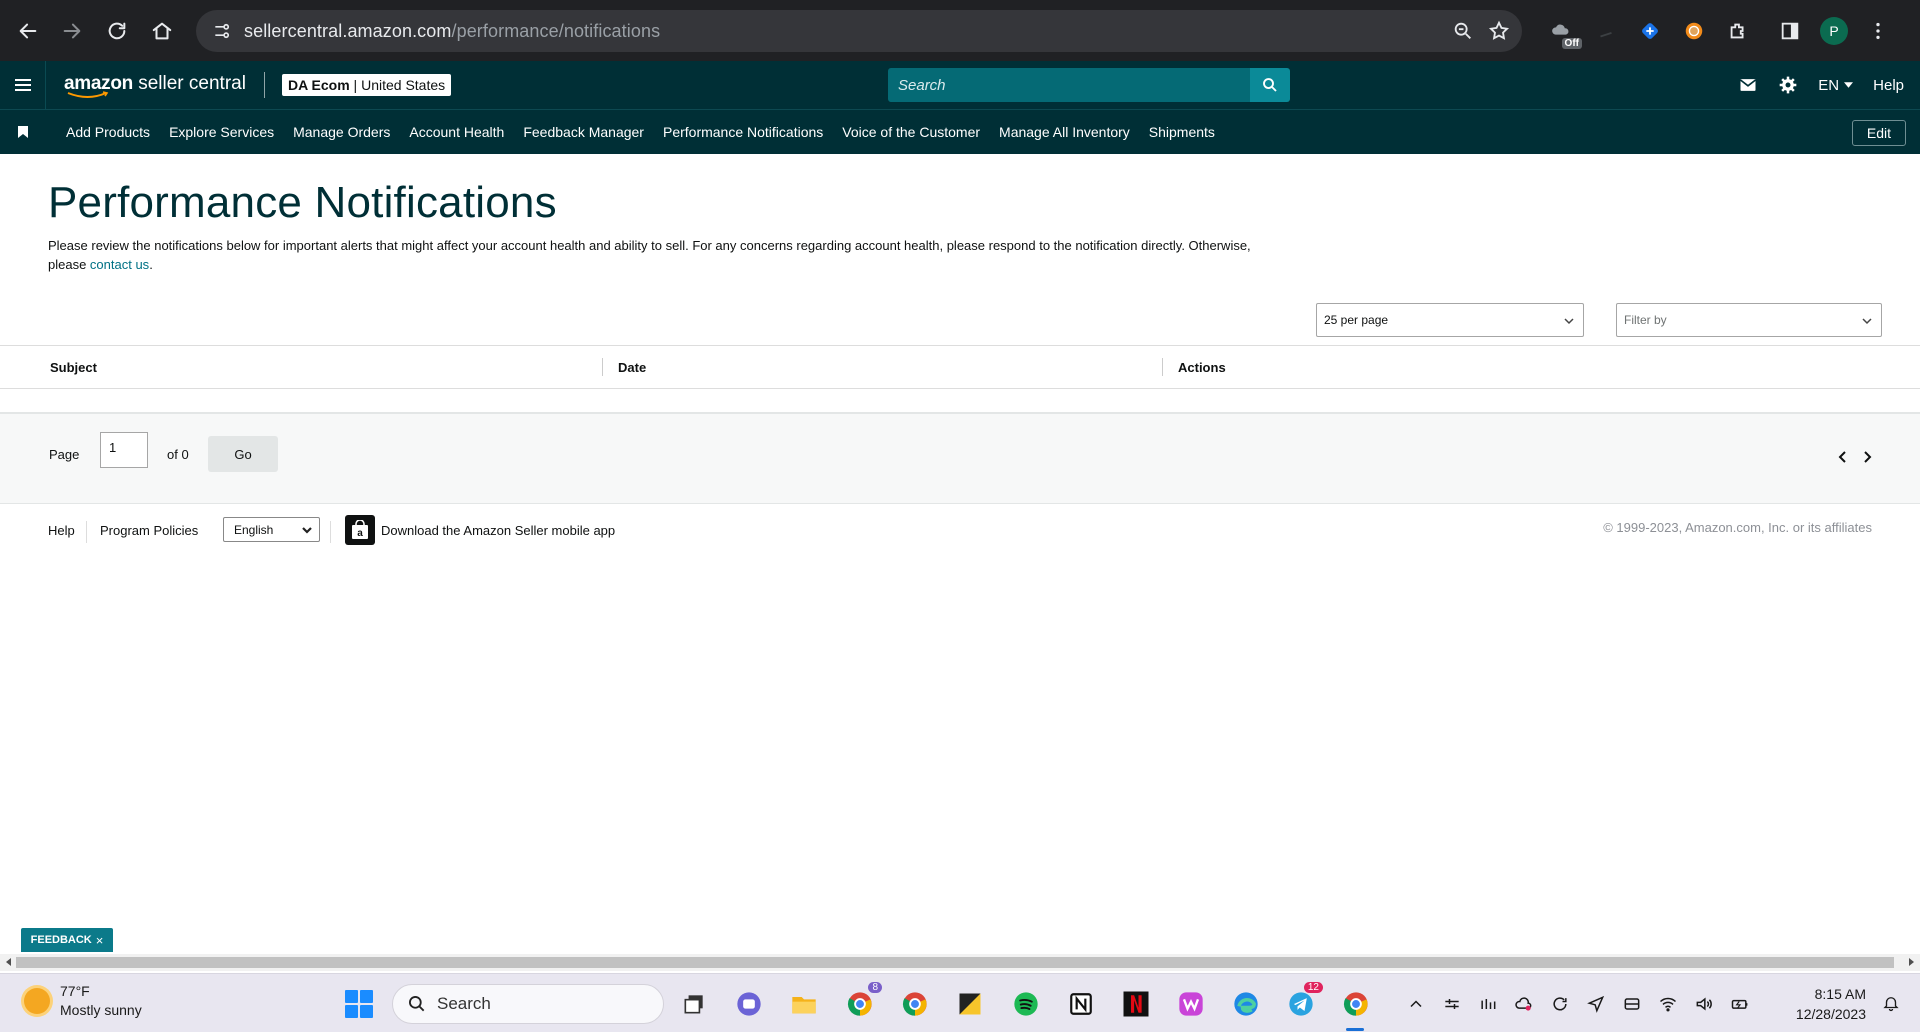 Image resolution: width=1920 pixels, height=1033 pixels. I want to click on per-page-value: 25 per page, so click(1356, 320).